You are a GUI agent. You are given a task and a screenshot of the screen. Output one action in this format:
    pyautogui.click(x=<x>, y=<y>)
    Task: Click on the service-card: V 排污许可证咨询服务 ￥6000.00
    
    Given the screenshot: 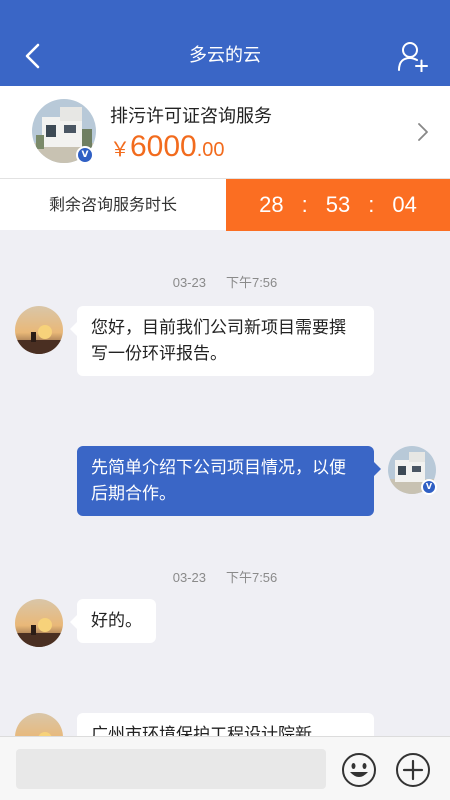 What is the action you would take?
    pyautogui.click(x=225, y=132)
    